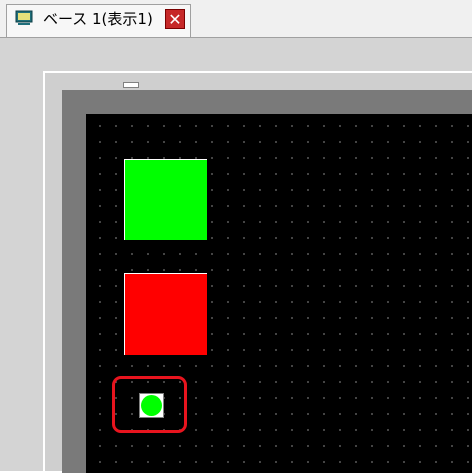  Describe the element at coordinates (24, 17) in the screenshot. I see `screen-icon` at that location.